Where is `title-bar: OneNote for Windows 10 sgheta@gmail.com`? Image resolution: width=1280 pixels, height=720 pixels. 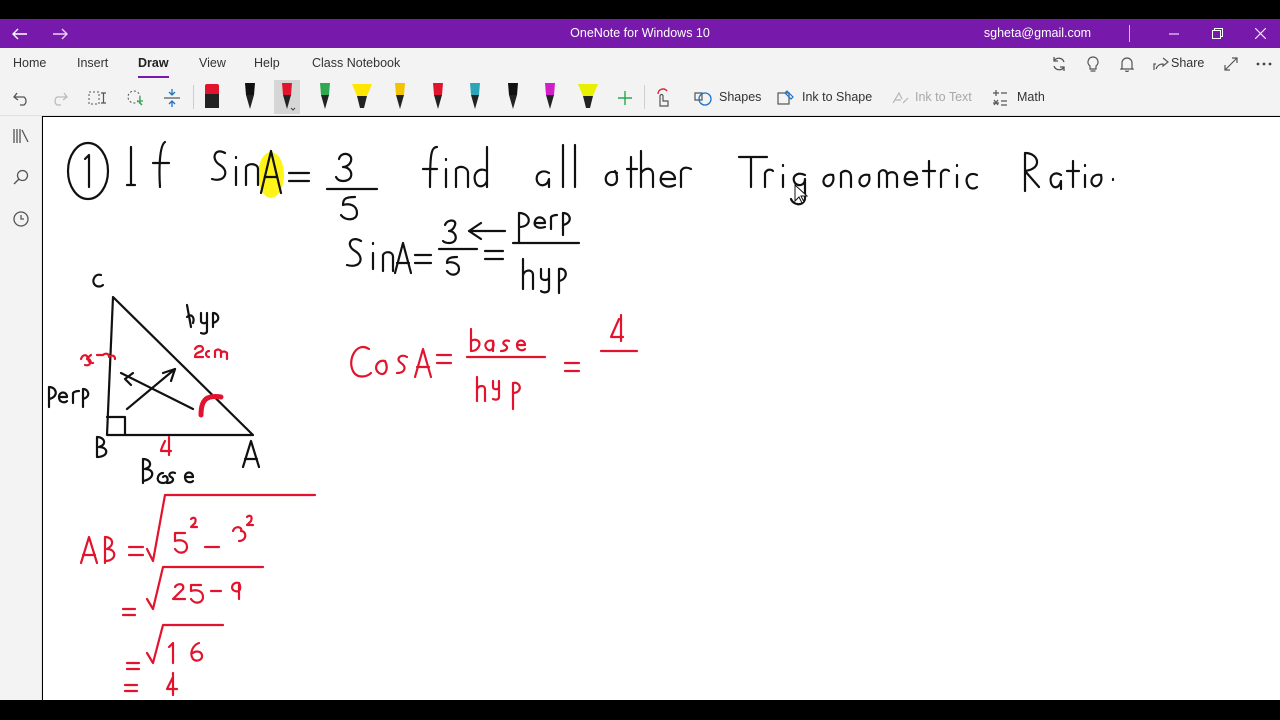 title-bar: OneNote for Windows 10 sgheta@gmail.com is located at coordinates (640, 33).